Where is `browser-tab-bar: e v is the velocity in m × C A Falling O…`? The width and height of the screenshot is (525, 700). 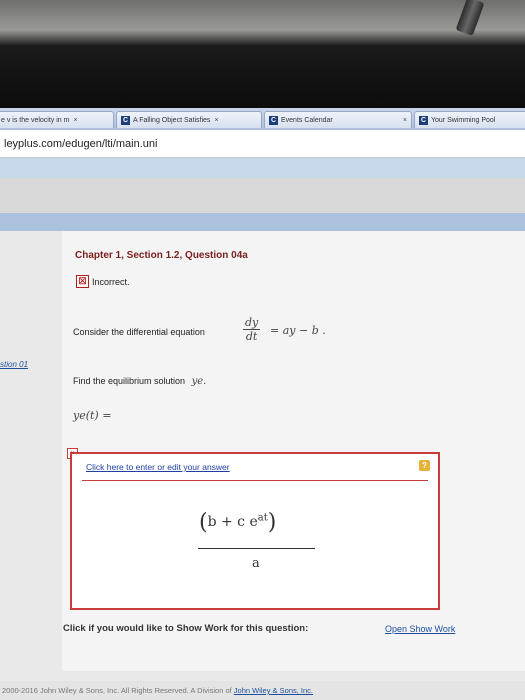 browser-tab-bar: e v is the velocity in m × C A Falling O… is located at coordinates (262, 119).